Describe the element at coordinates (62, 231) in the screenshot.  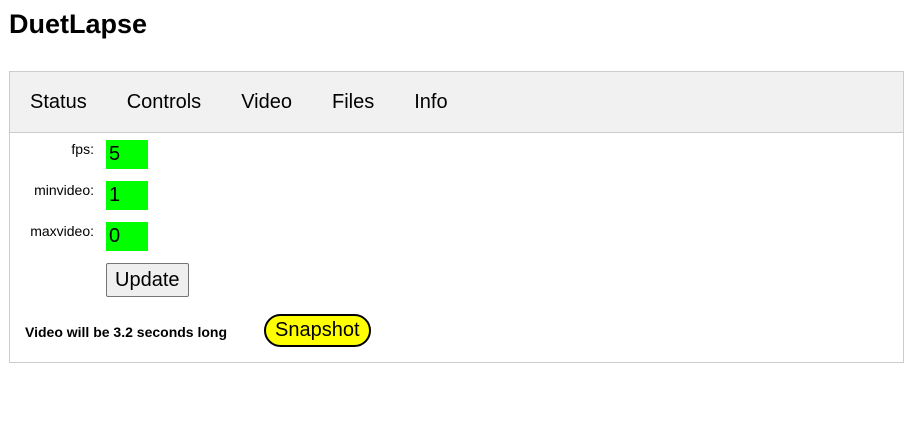
I see `maxvideo-label: maxvideo:` at that location.